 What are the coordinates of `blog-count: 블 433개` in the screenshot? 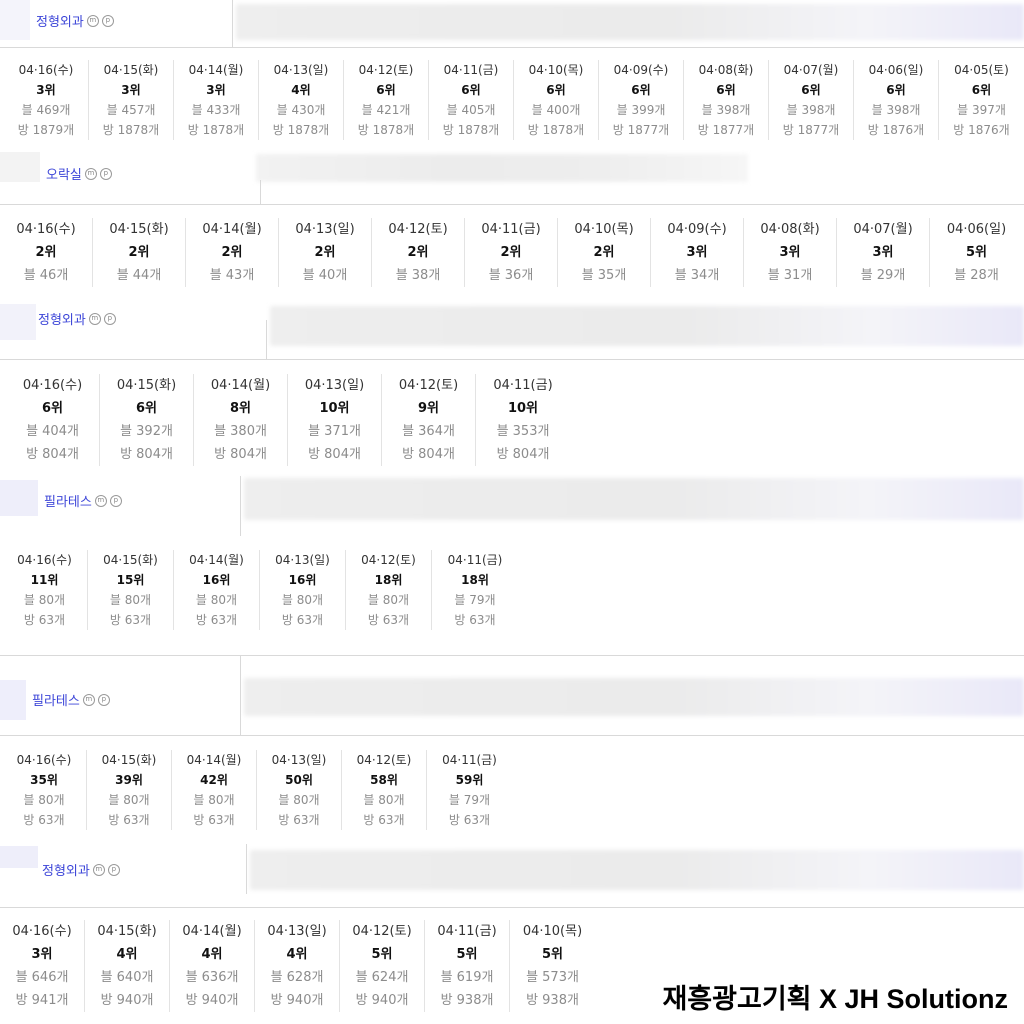 It's located at (216, 110).